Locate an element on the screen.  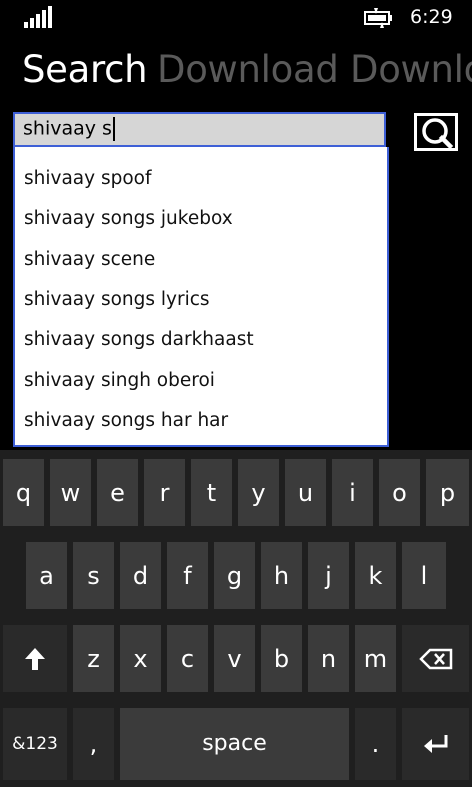
key-h: h is located at coordinates (281, 575).